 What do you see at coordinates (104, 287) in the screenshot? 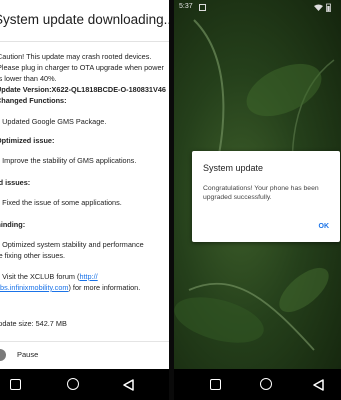
I see `forum-text: ) for more information.` at bounding box center [104, 287].